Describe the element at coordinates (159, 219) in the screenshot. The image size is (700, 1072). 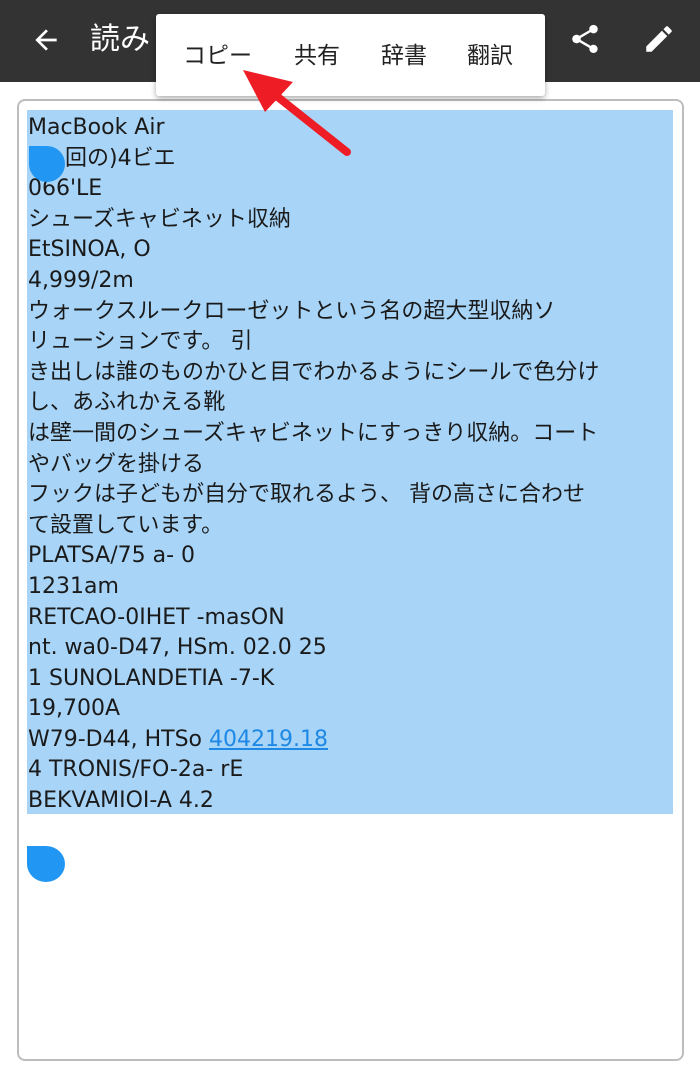
I see `text-line: シューズキャビネット収納` at that location.